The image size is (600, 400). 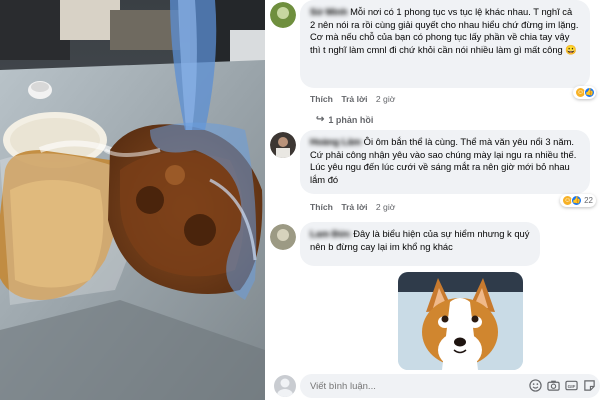 What do you see at coordinates (589, 385) in the screenshot?
I see `sticker-icon` at bounding box center [589, 385].